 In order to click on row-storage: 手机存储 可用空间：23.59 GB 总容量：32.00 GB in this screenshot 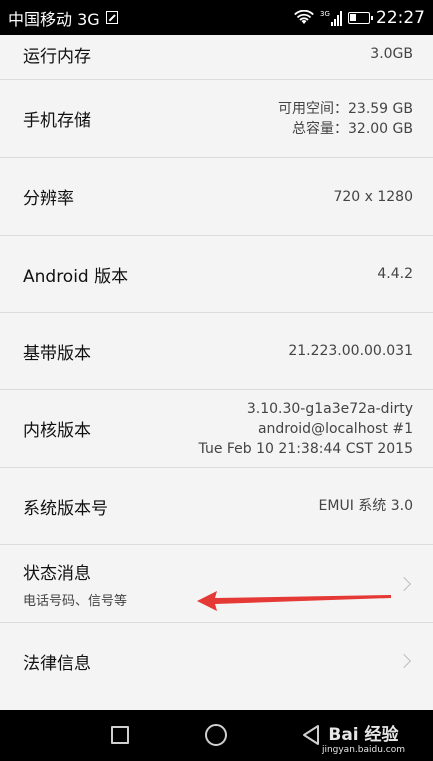, I will do `click(216, 119)`.